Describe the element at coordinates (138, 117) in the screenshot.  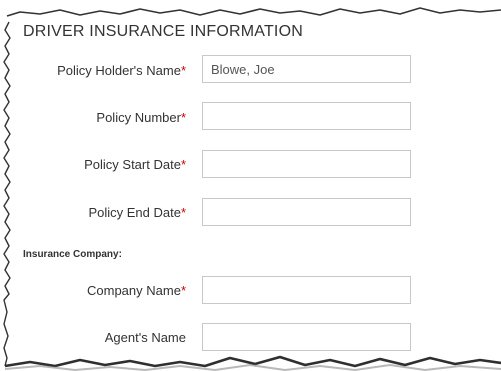
I see `policy-number-label-text: Policy Number` at that location.